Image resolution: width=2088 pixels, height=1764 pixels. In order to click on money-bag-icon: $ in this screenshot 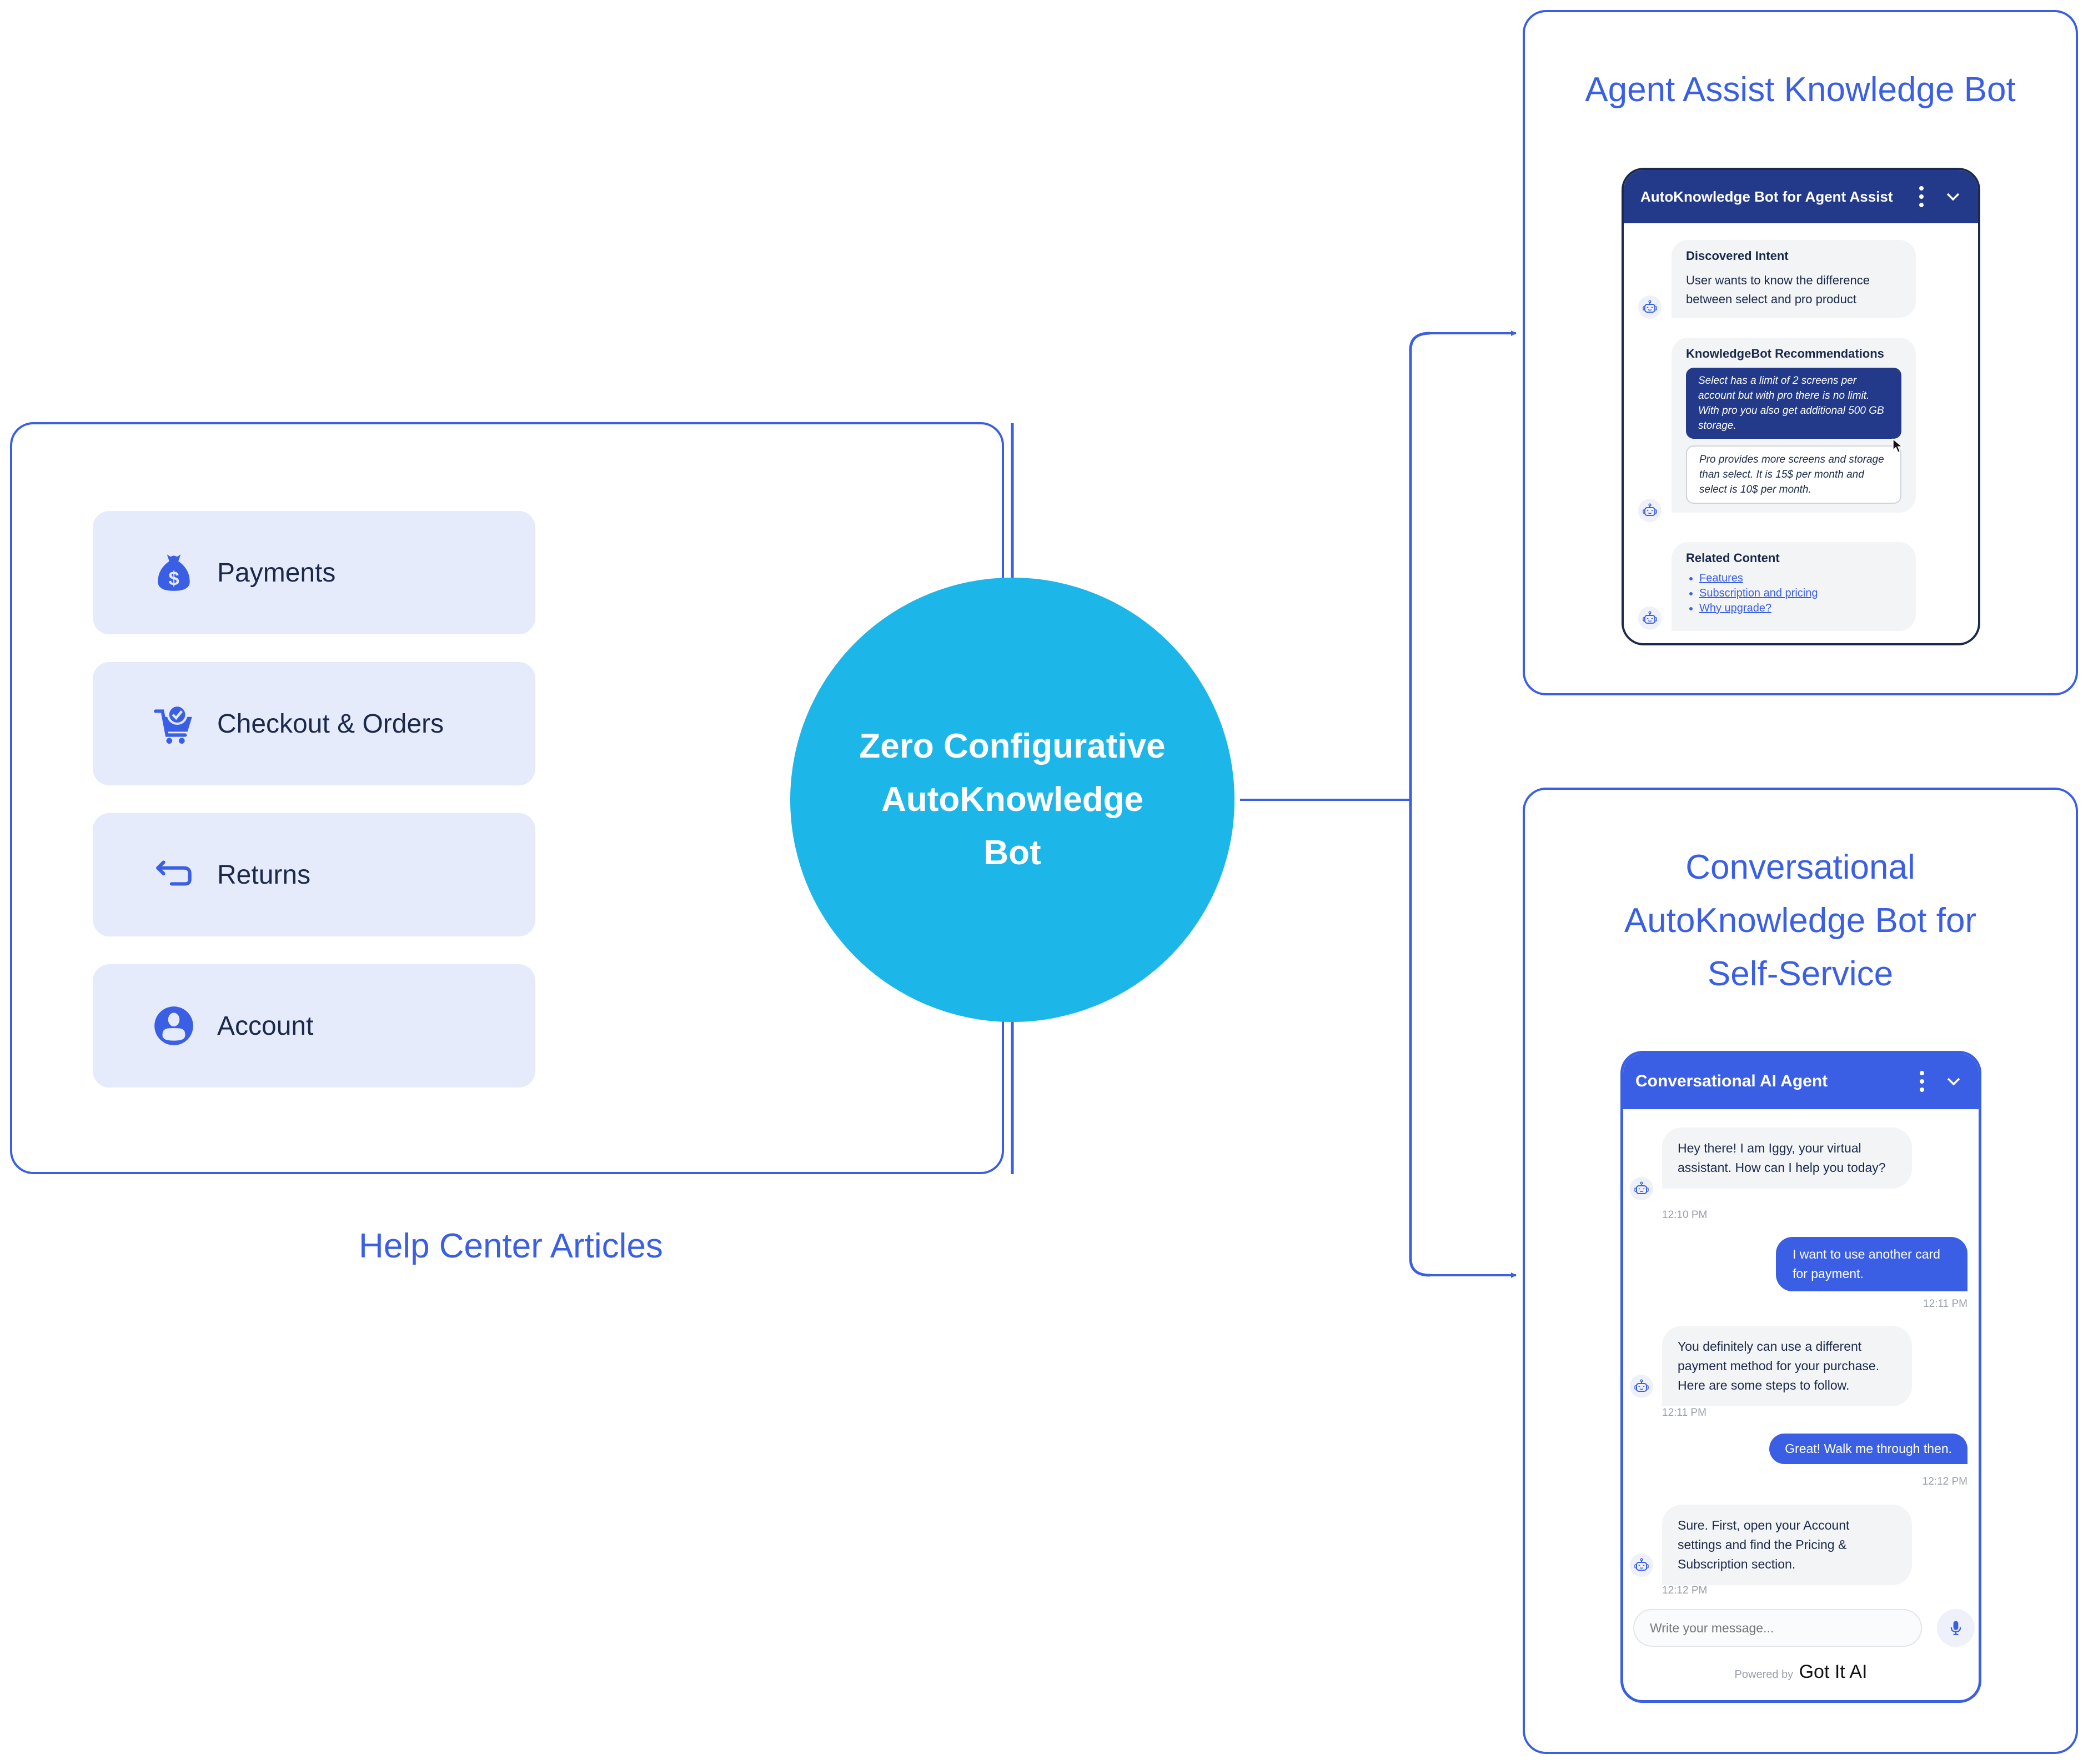, I will do `click(174, 572)`.